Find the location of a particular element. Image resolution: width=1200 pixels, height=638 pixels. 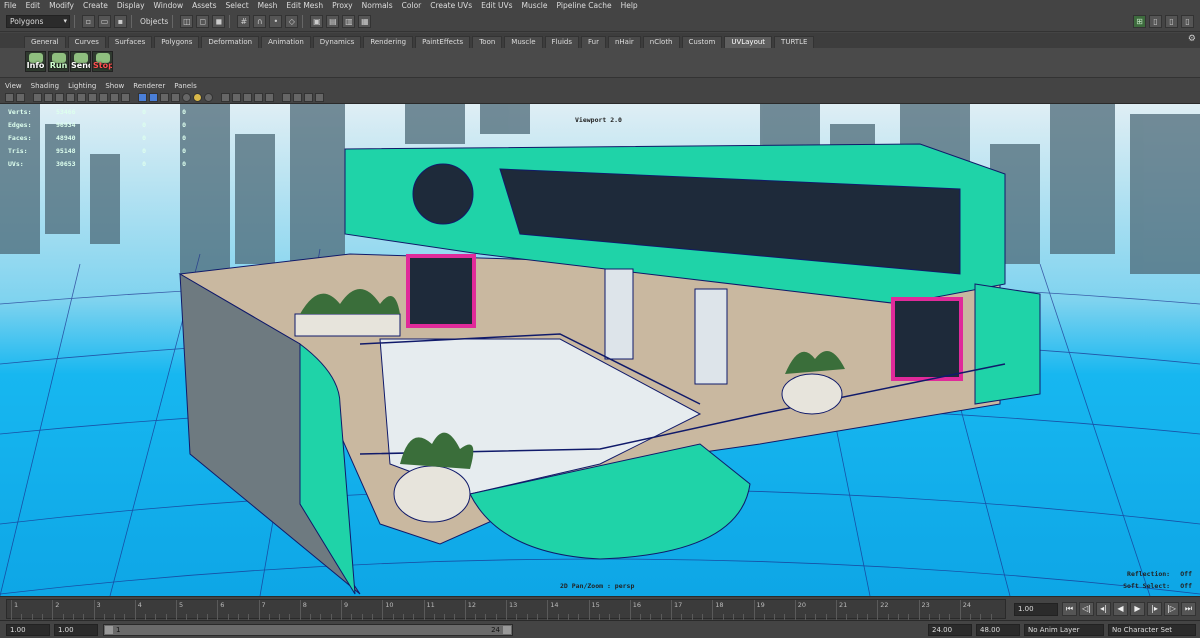

tab-fur: Fur is located at coordinates (593, 42).